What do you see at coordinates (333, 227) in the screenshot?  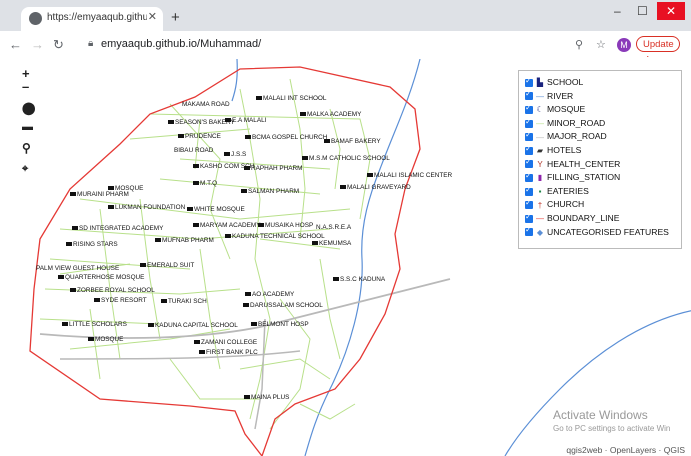 I see `map-label: N.A.S.R.E.A` at bounding box center [333, 227].